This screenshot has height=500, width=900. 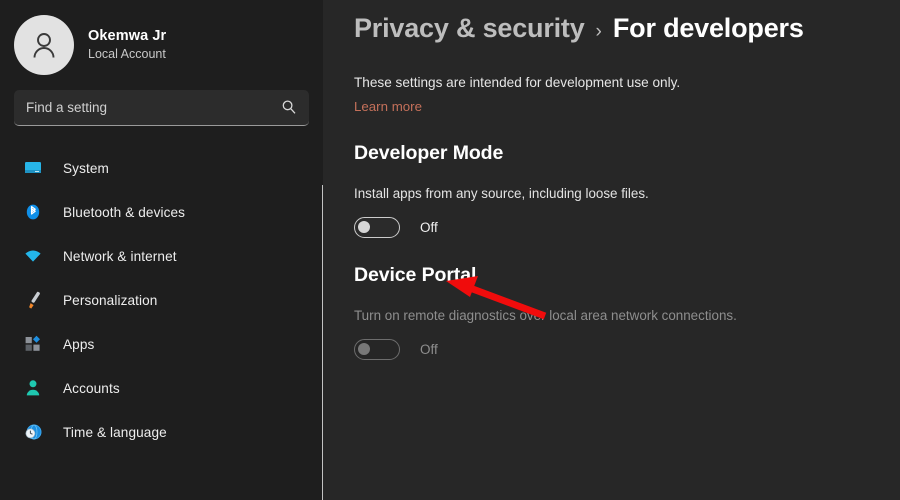 I want to click on paintbrush-icon, so click(x=33, y=300).